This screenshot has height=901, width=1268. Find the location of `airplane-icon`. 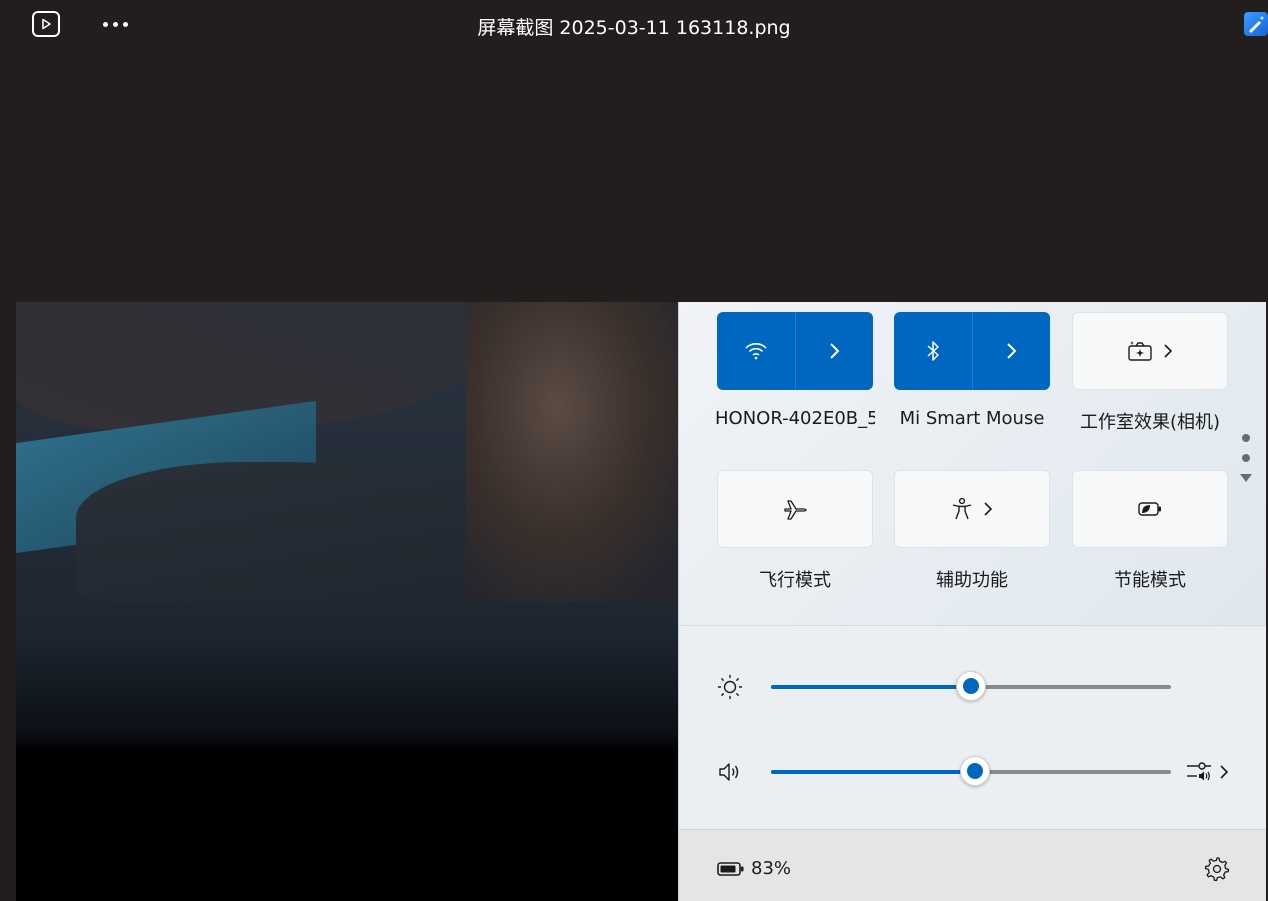

airplane-icon is located at coordinates (795, 510).